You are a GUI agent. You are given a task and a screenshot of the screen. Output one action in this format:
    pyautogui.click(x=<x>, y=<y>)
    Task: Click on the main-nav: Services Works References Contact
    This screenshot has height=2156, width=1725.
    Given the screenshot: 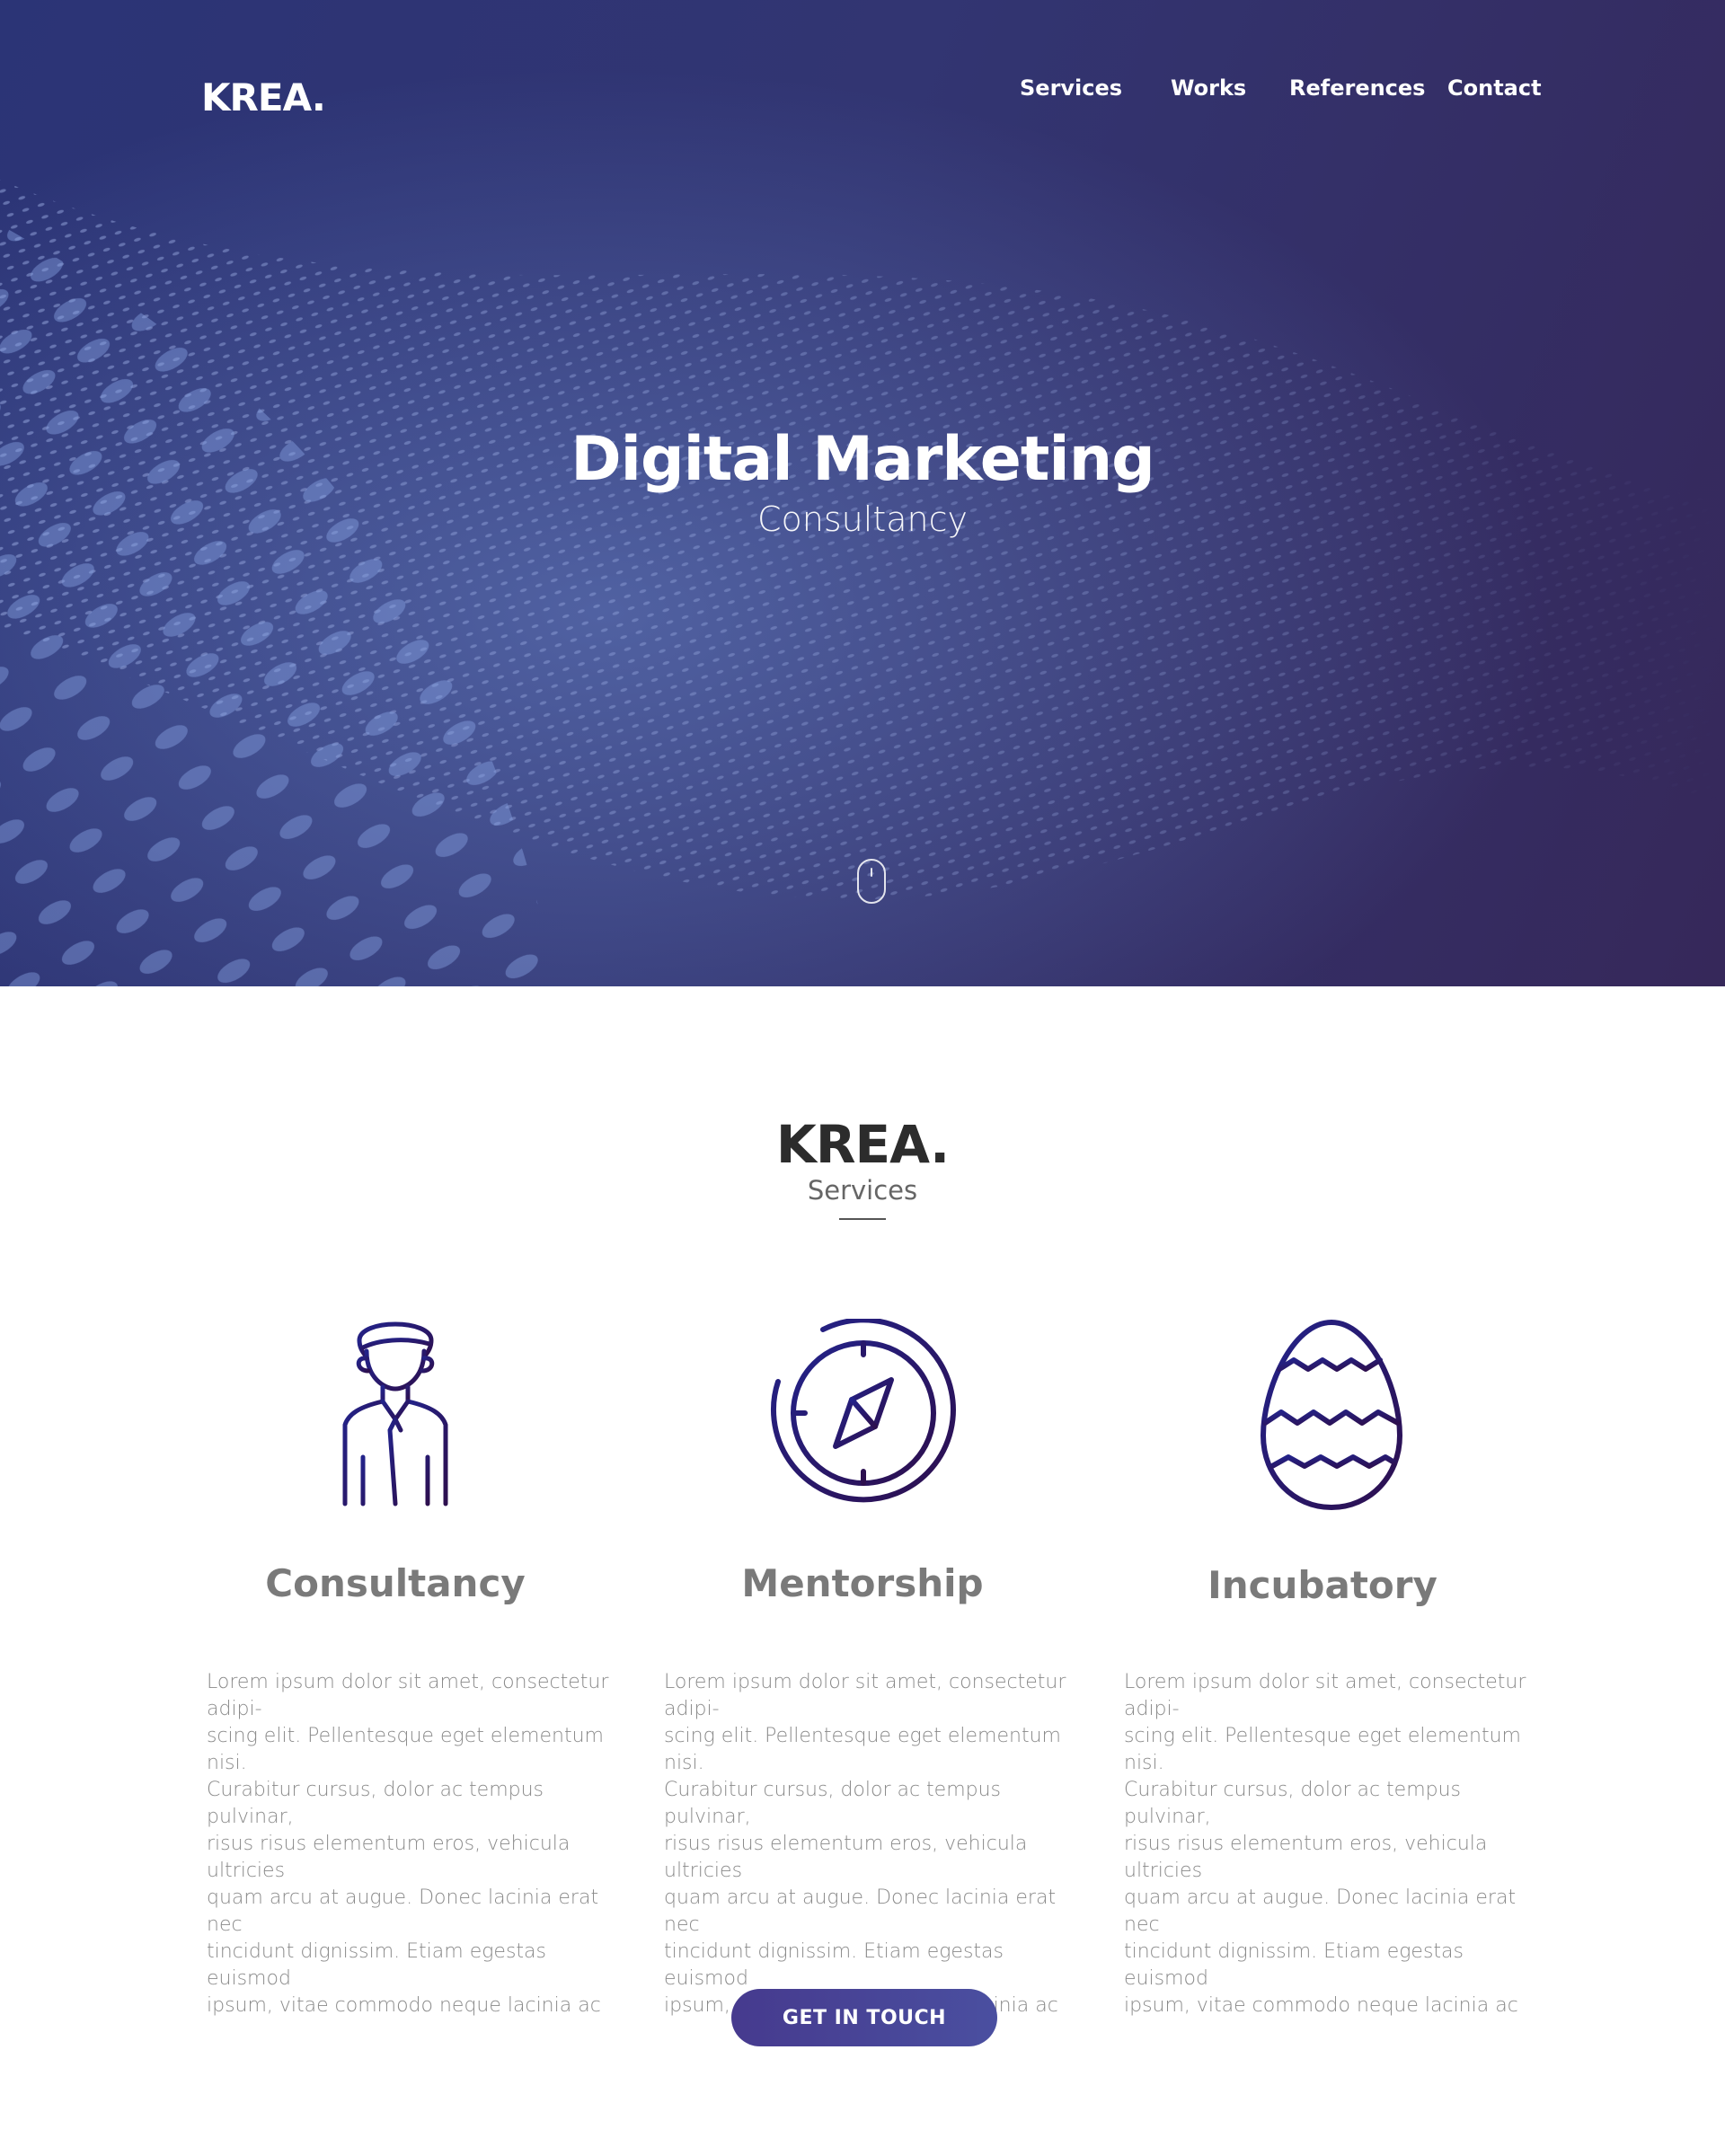 What is the action you would take?
    pyautogui.click(x=862, y=93)
    